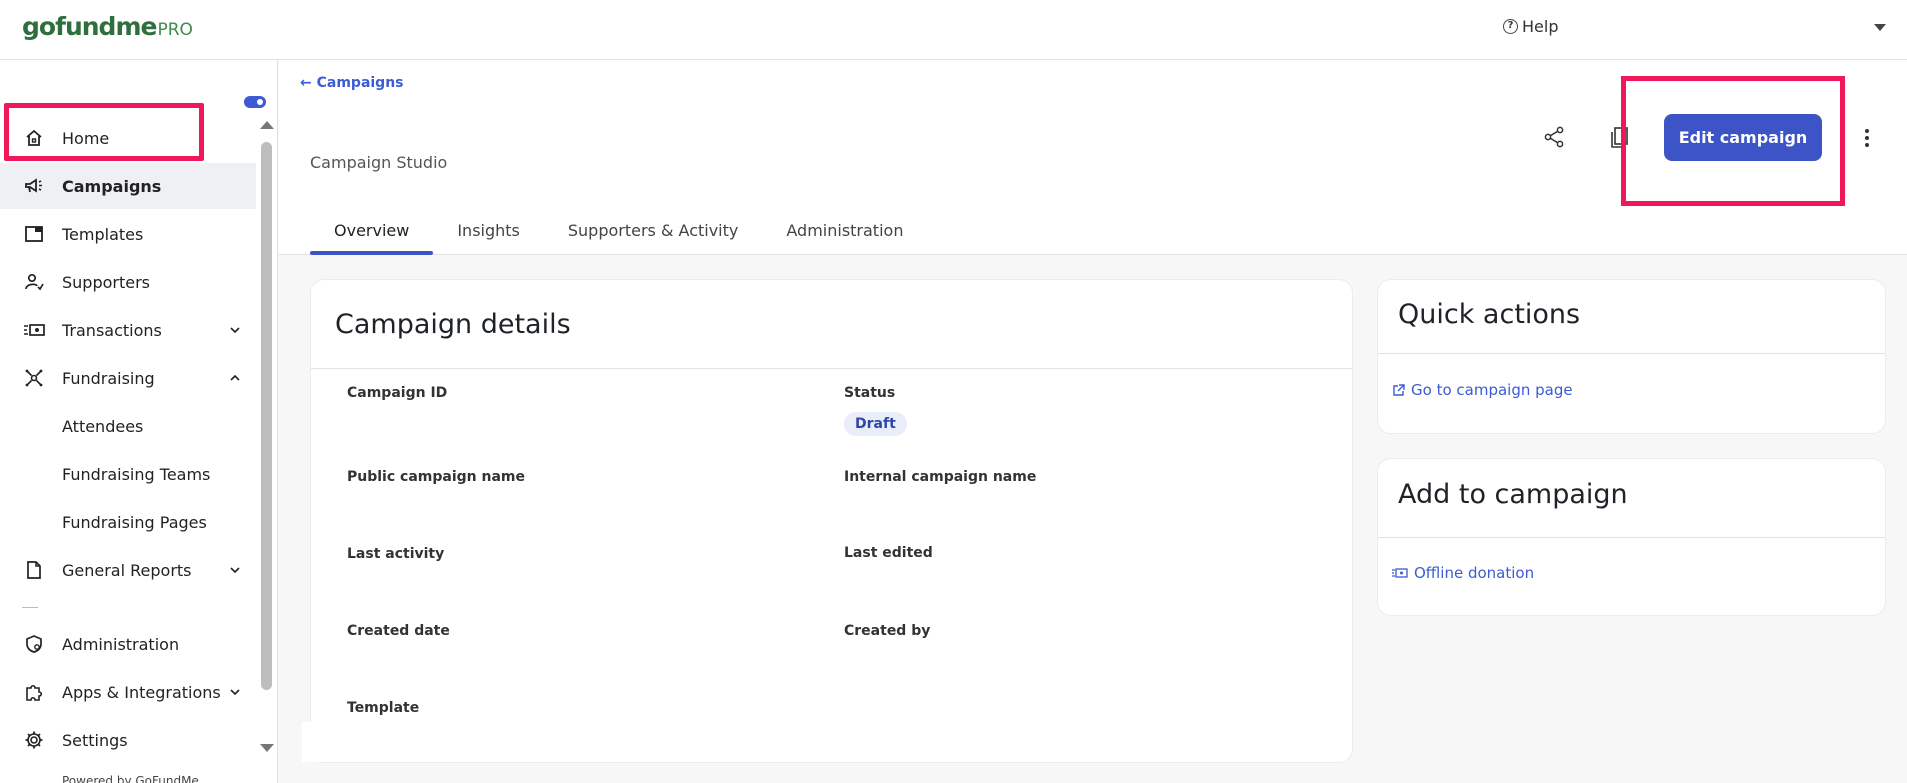 Image resolution: width=1907 pixels, height=783 pixels. Describe the element at coordinates (1867, 139) in the screenshot. I see `more-options-icon` at that location.